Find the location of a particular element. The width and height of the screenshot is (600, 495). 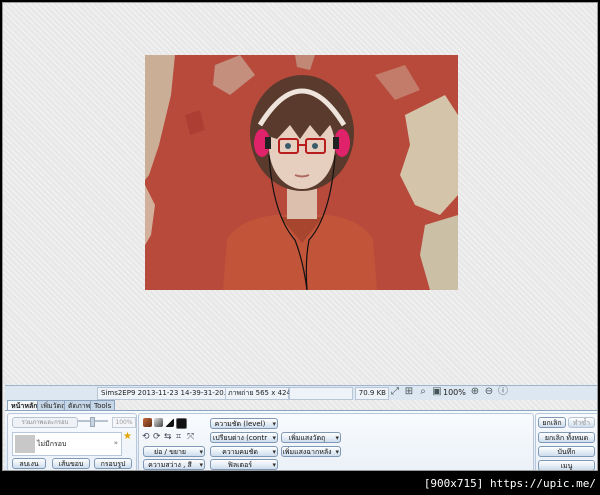

add-background-light-dropdown: เพิ่มแสงฉากหลัง is located at coordinates (311, 451).